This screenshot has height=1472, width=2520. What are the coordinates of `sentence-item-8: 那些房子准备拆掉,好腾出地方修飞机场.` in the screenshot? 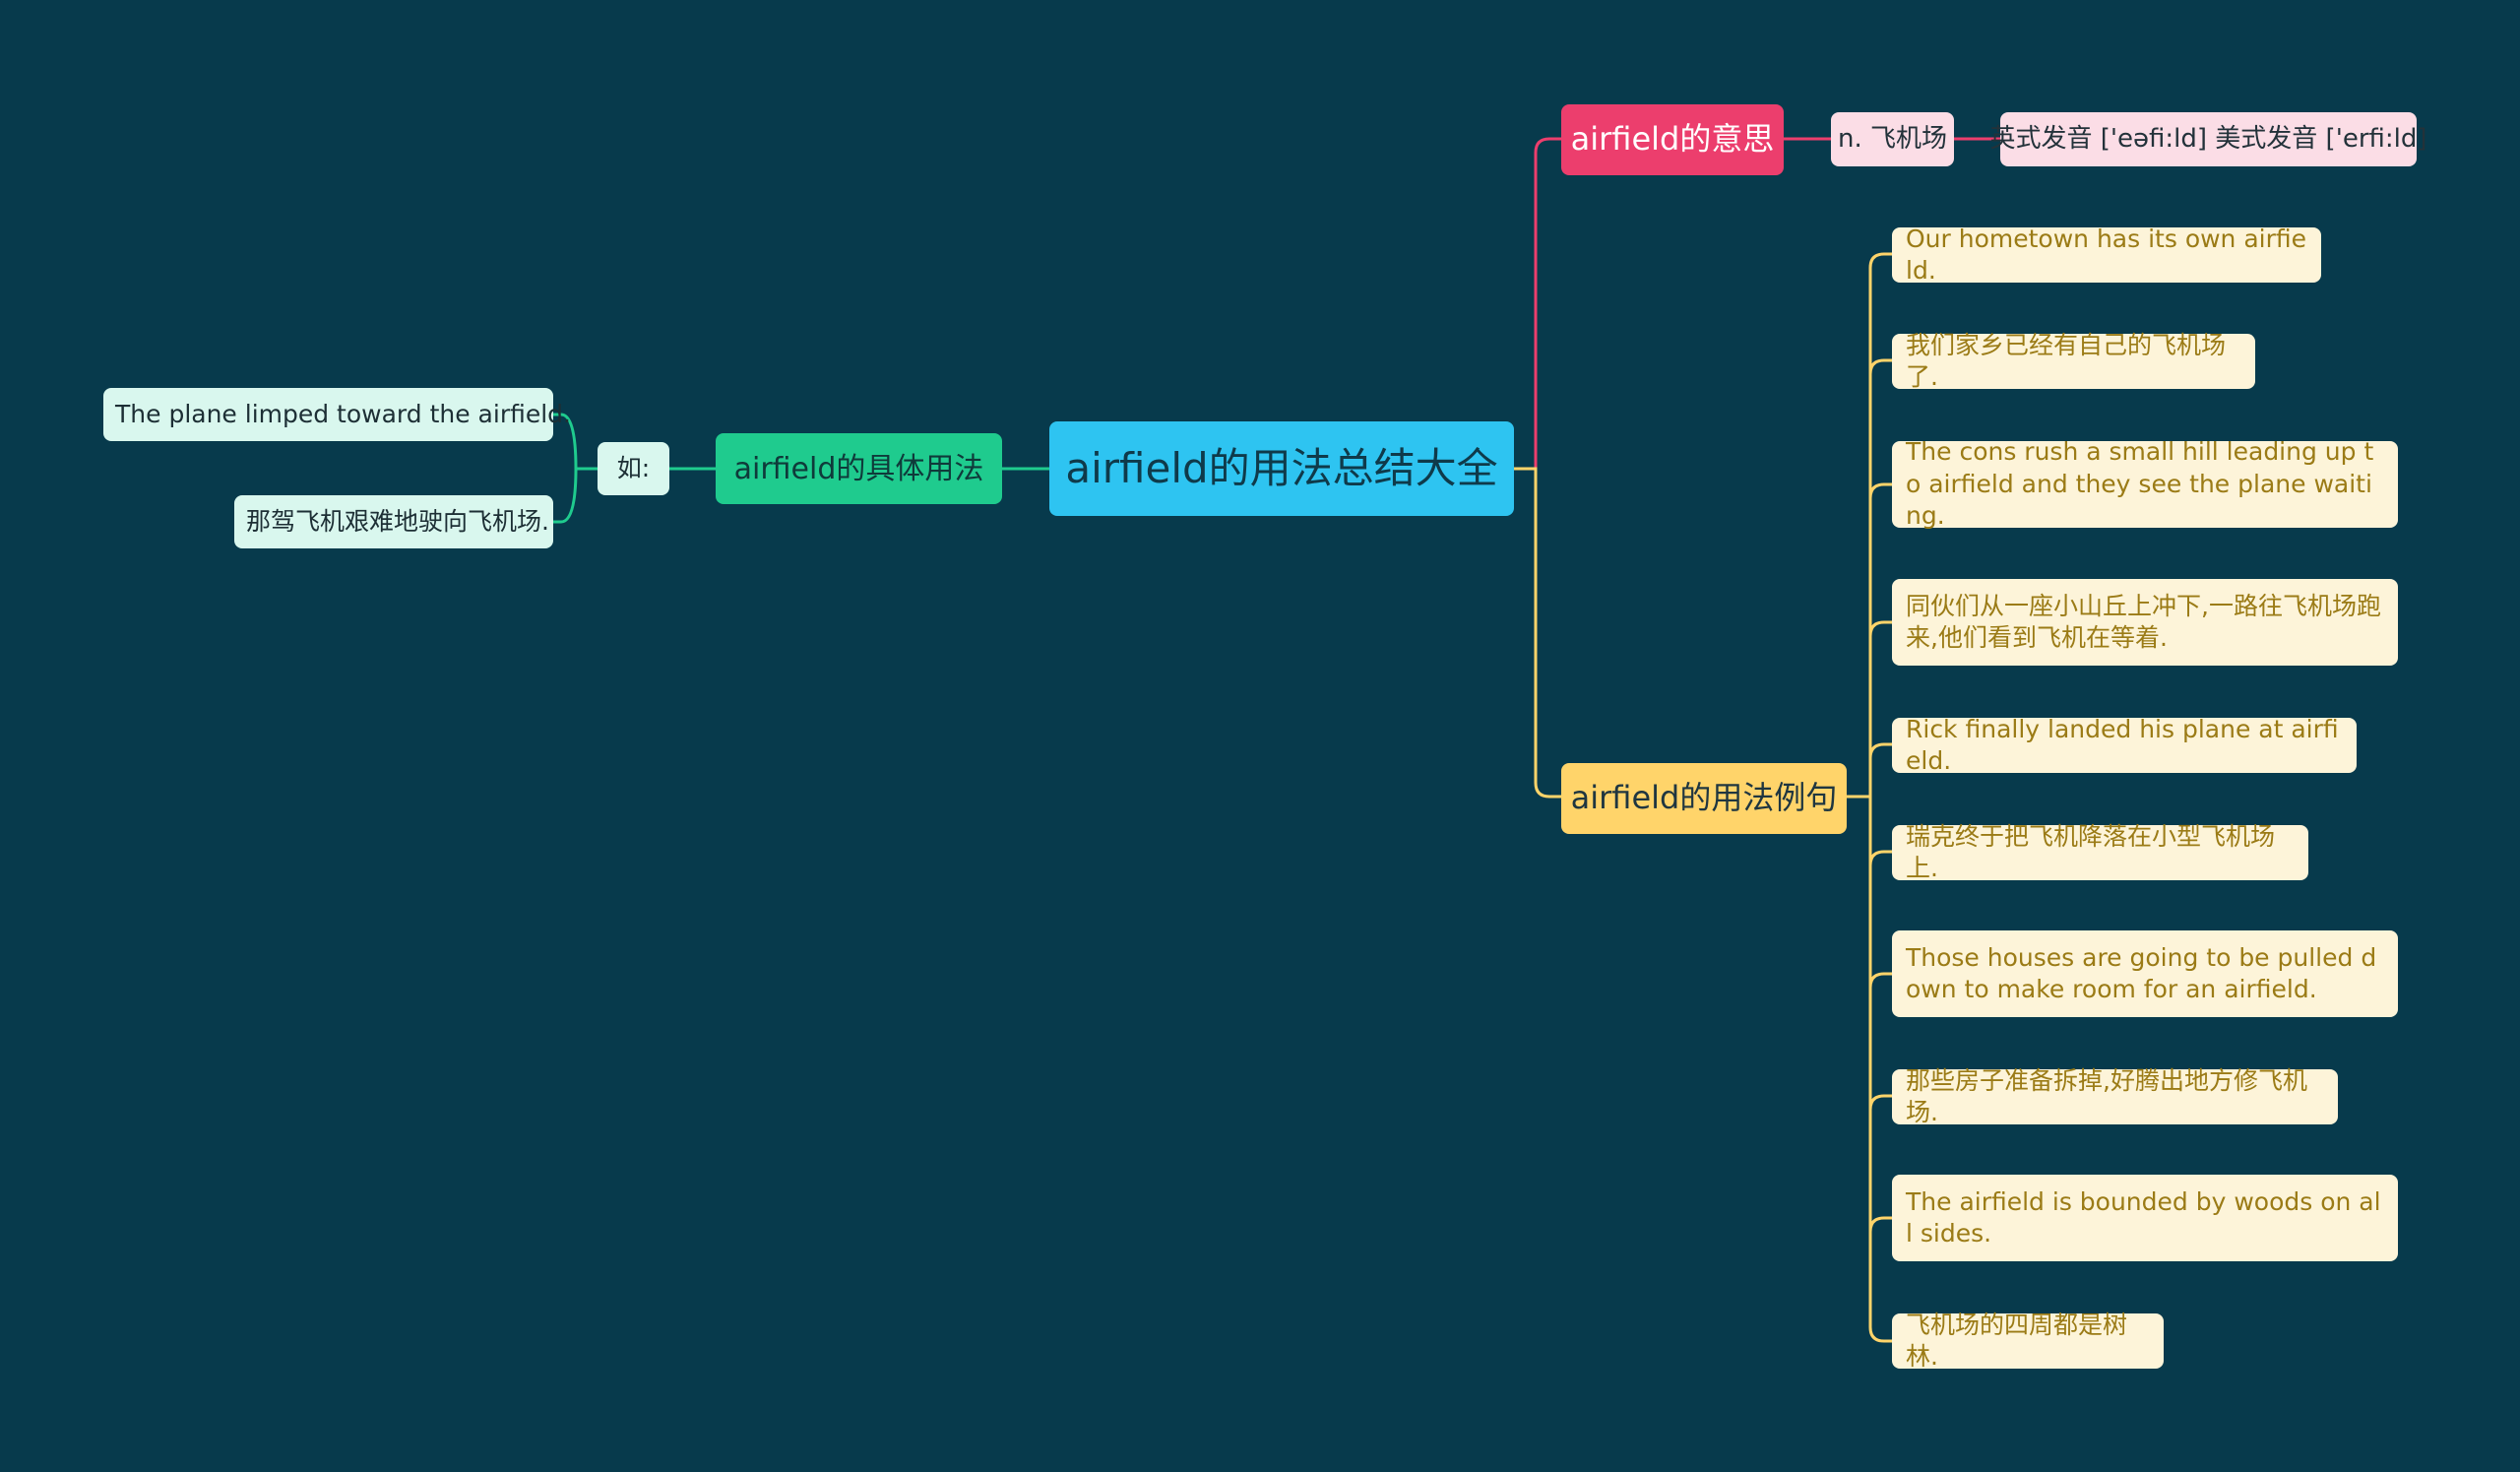 It's located at (2115, 1096).